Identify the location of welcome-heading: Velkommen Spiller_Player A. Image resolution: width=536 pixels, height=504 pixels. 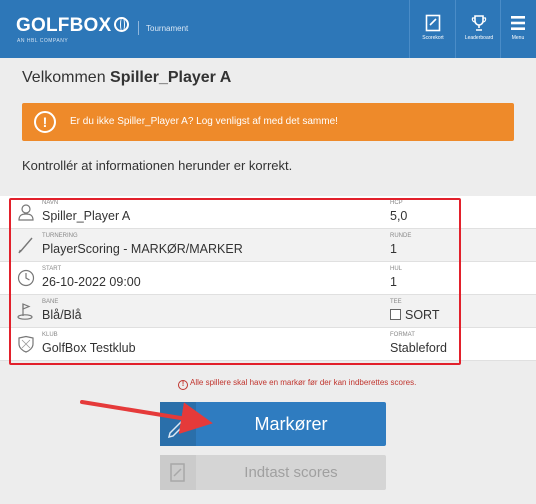
(126, 78).